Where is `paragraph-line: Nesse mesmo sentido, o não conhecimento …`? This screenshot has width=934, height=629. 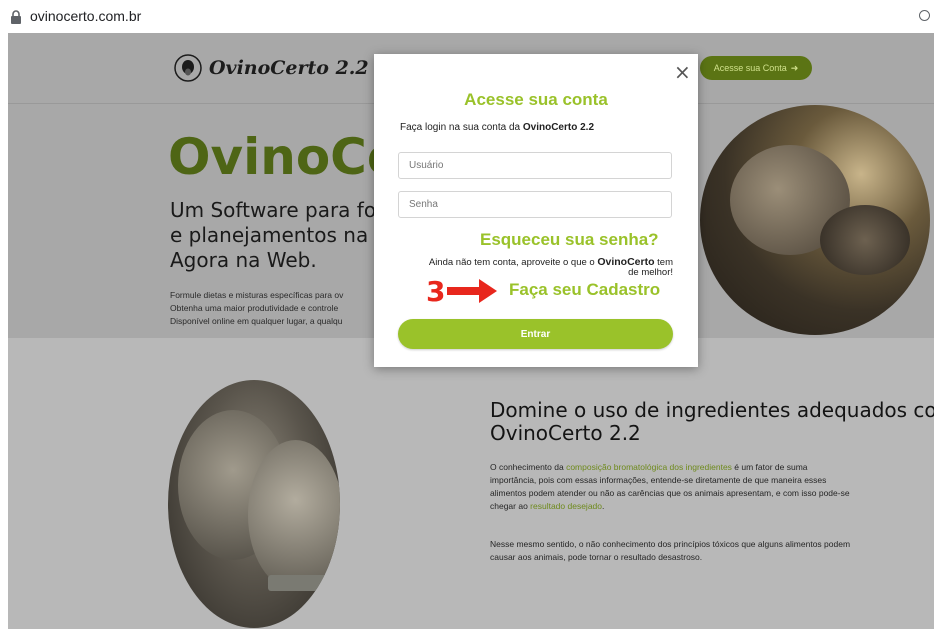
paragraph-line: Nesse mesmo sentido, o não conhecimento … is located at coordinates (670, 544).